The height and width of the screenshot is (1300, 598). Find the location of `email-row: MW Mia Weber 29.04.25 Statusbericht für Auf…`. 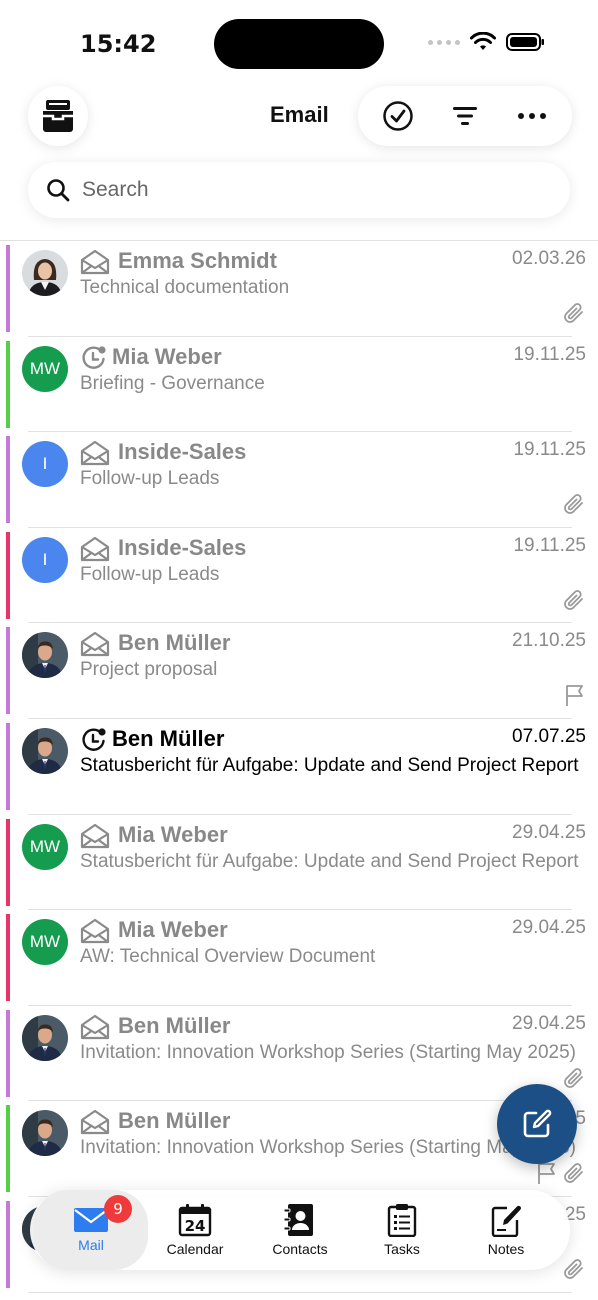

email-row: MW Mia Weber 29.04.25 Statusbericht für Auf… is located at coordinates (299, 863).